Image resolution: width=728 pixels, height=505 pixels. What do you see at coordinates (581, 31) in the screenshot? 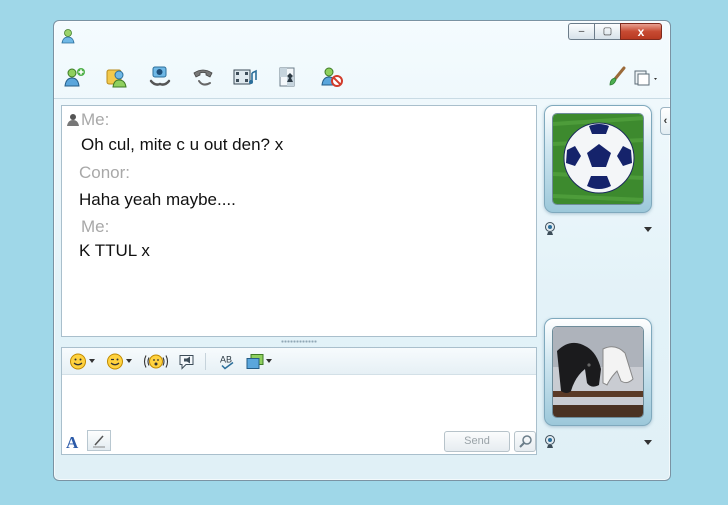
I see `minimize-button: –` at bounding box center [581, 31].